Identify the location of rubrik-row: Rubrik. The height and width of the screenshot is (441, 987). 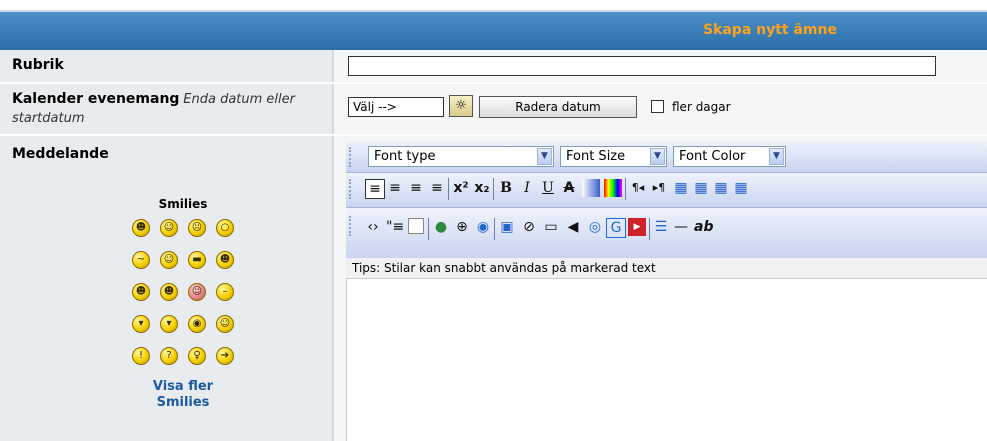
(493, 66).